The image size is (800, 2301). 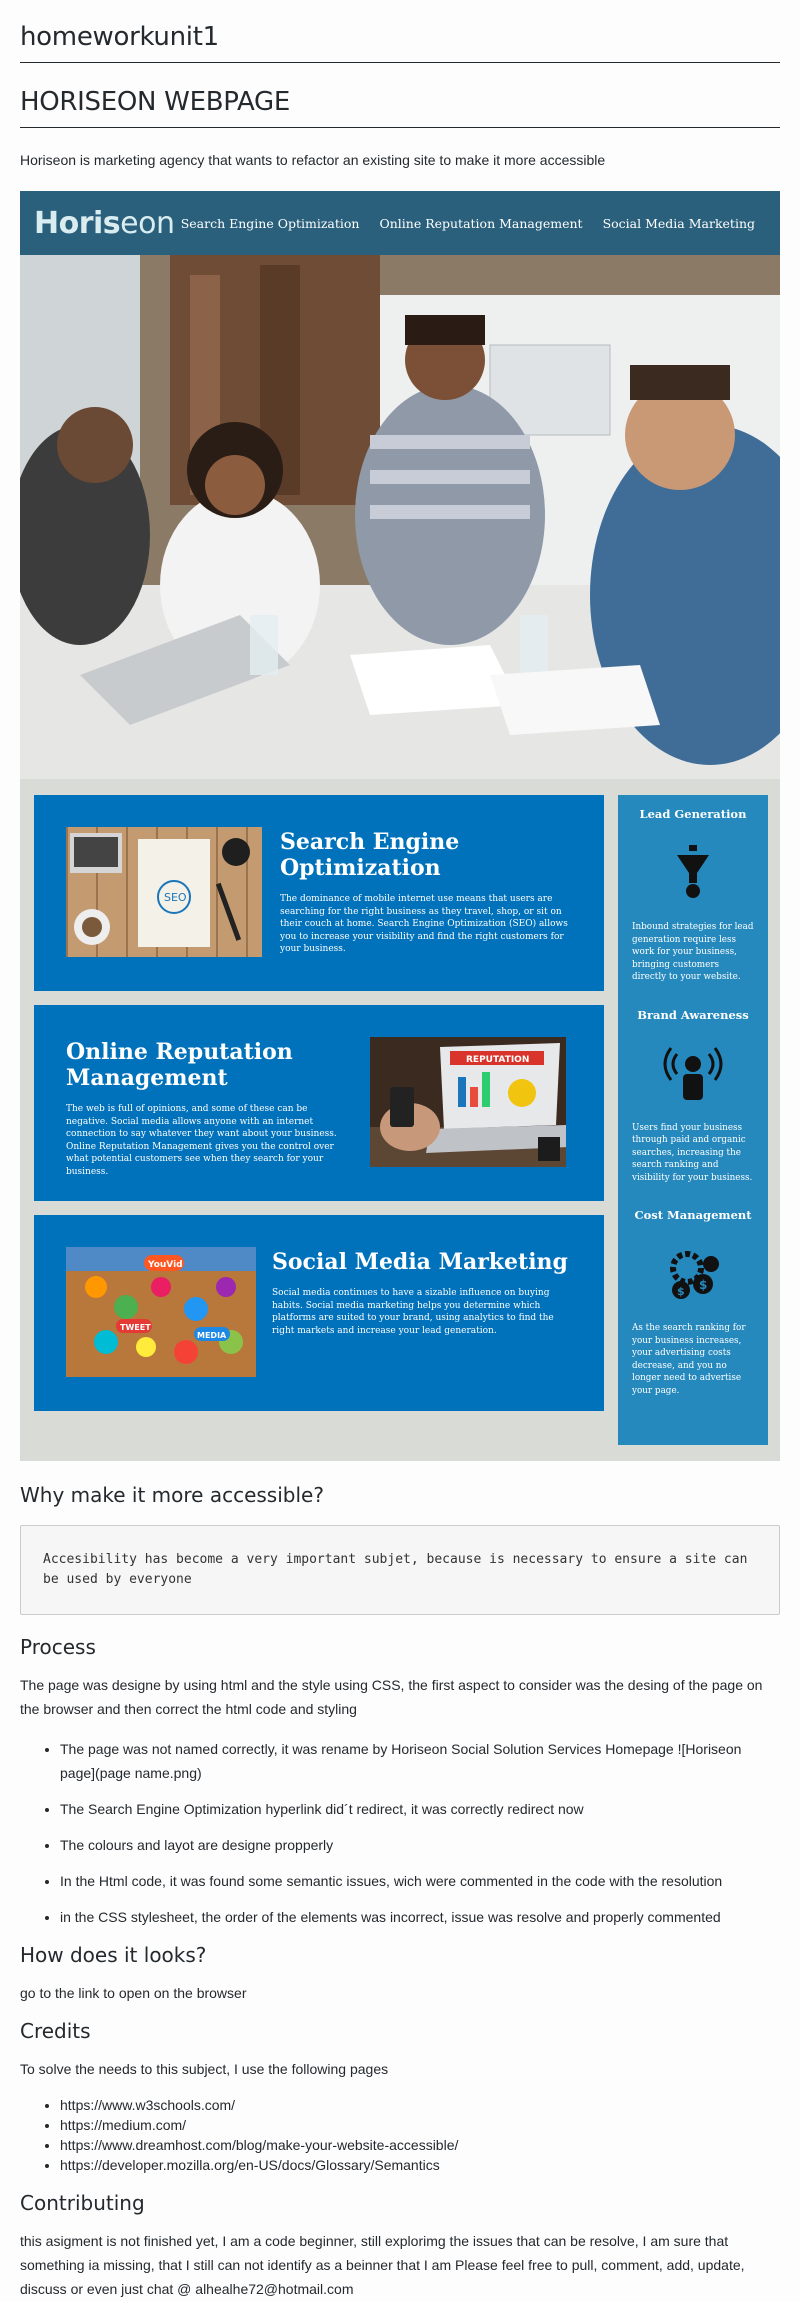 I want to click on credit-link: https://medium.com/, so click(x=420, y=2125).